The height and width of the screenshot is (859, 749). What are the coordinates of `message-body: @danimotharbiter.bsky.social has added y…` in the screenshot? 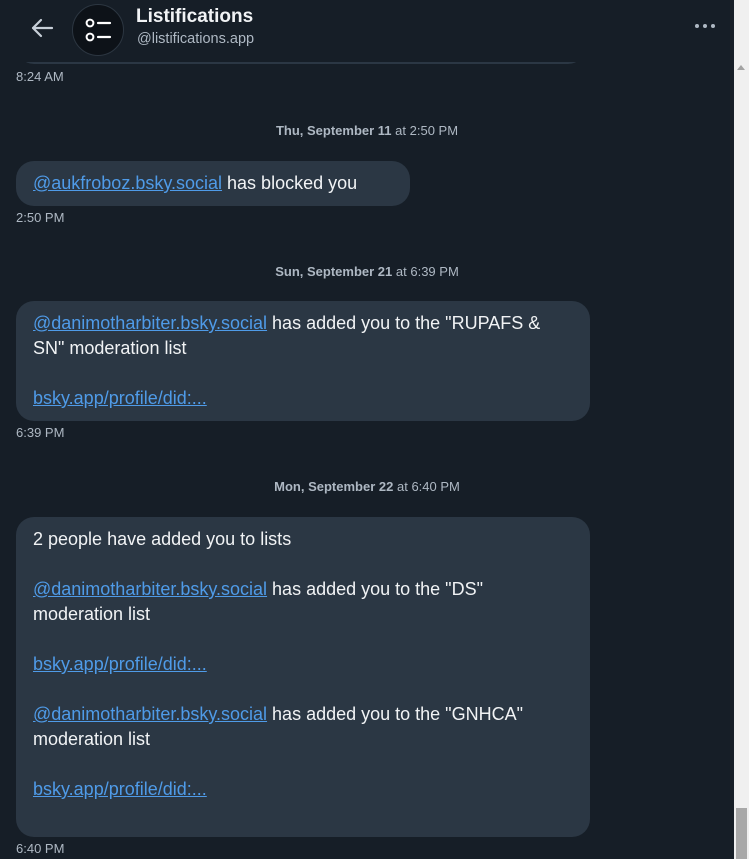 It's located at (303, 336).